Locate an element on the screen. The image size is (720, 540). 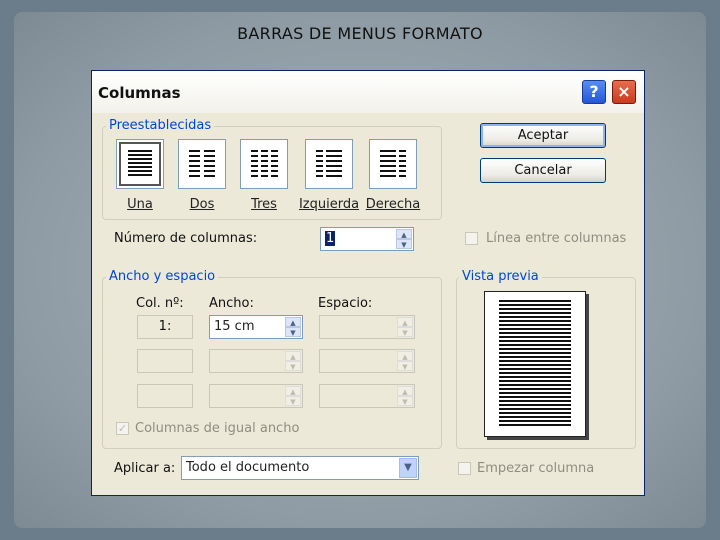
spacing-spinner-2: ▲ ▼ is located at coordinates (405, 361).